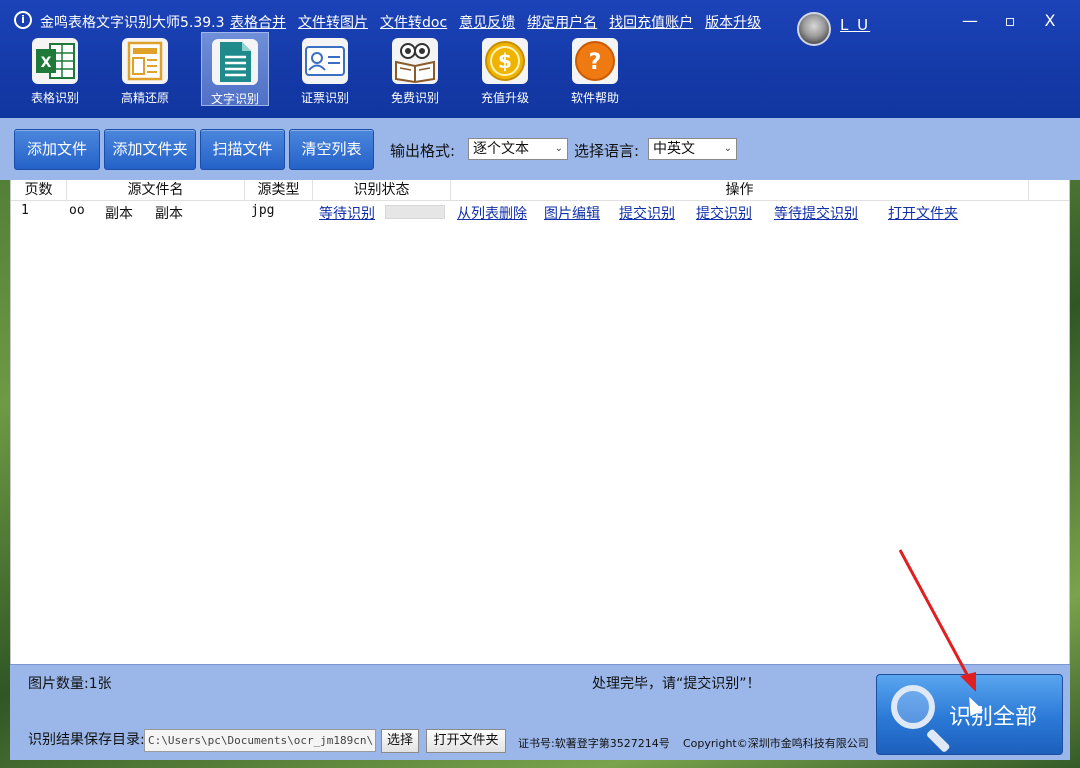  I want to click on menu-feedback: 意见反馈, so click(487, 22).